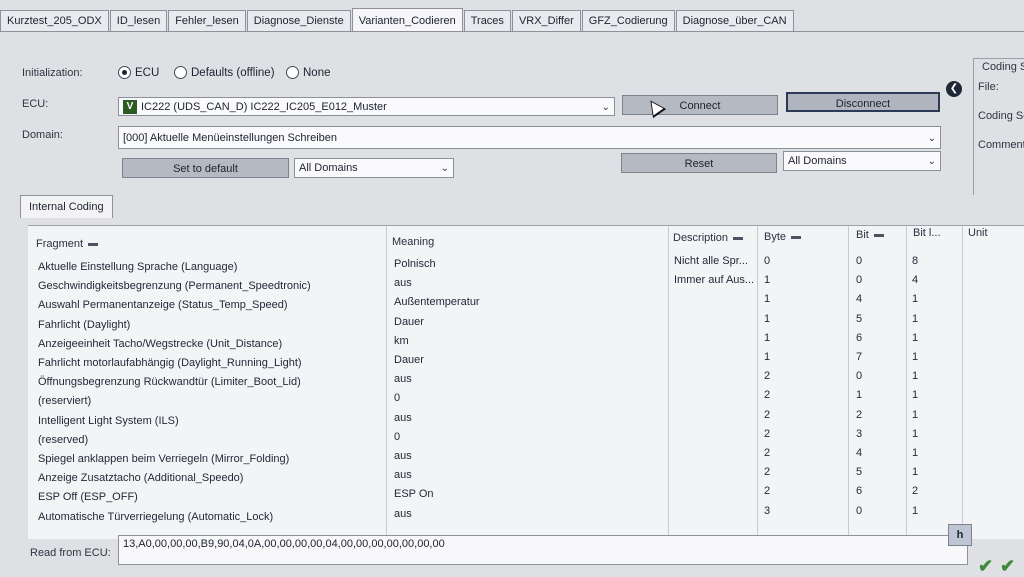 The width and height of the screenshot is (1024, 577). Describe the element at coordinates (35, 104) in the screenshot. I see `ecu-label: ECU:` at that location.